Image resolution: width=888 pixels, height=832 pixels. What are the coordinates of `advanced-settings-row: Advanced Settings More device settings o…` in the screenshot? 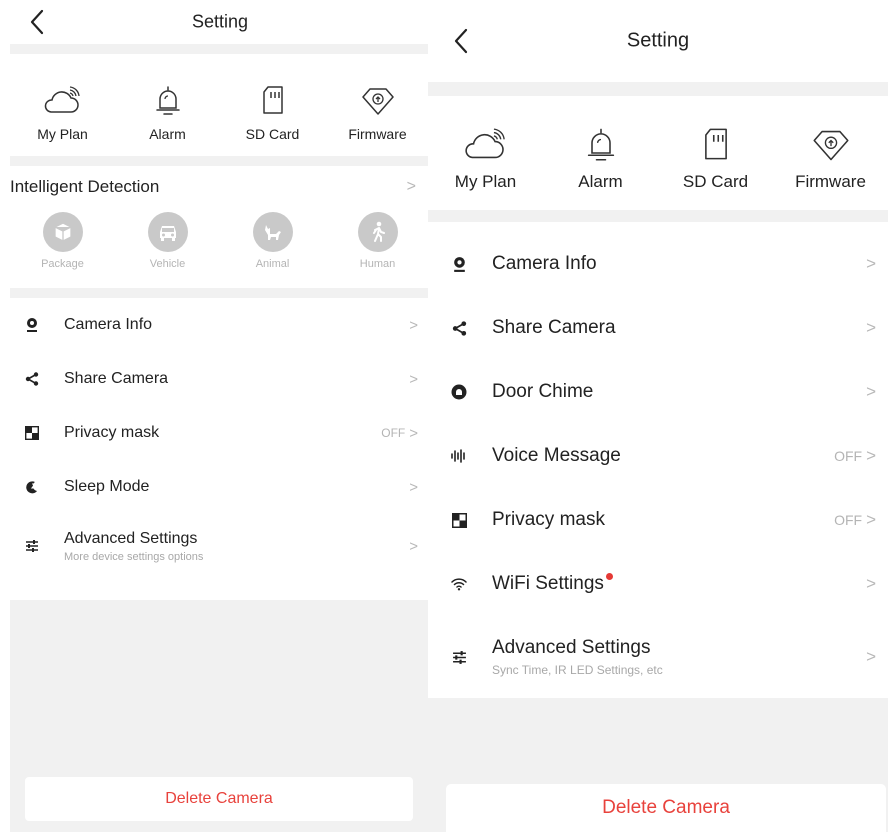 It's located at (220, 546).